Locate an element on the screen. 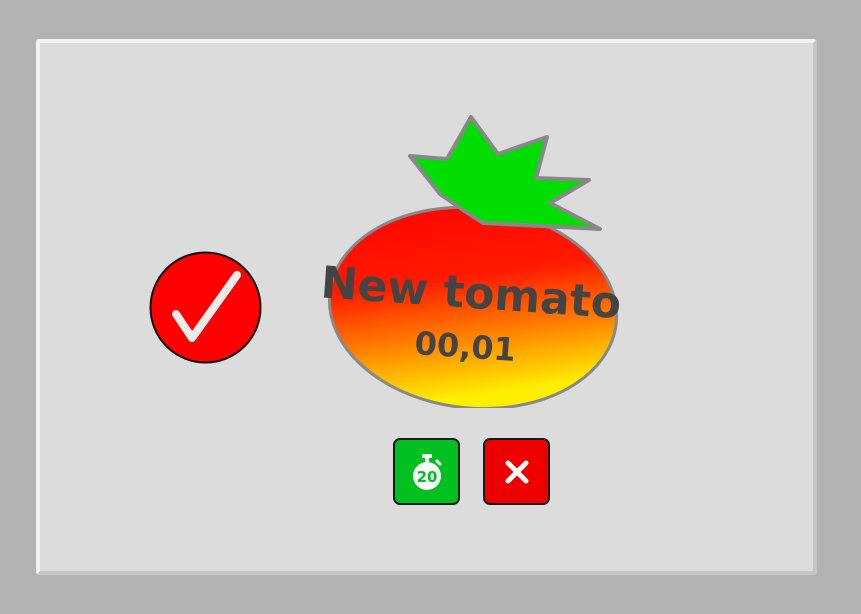 This screenshot has width=861, height=614. stopwatch-minutes: 20 is located at coordinates (426, 477).